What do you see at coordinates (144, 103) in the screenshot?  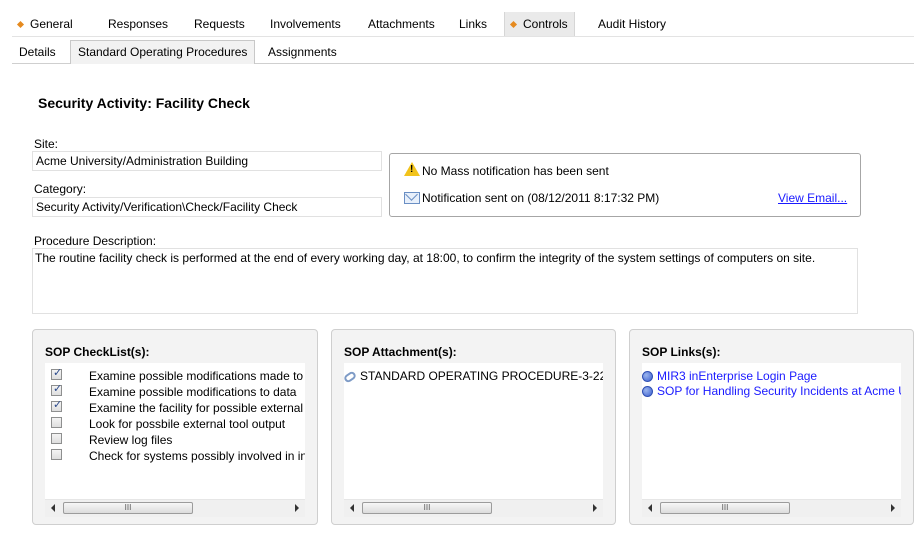 I see `page-title: Security Activity: Facility Check` at bounding box center [144, 103].